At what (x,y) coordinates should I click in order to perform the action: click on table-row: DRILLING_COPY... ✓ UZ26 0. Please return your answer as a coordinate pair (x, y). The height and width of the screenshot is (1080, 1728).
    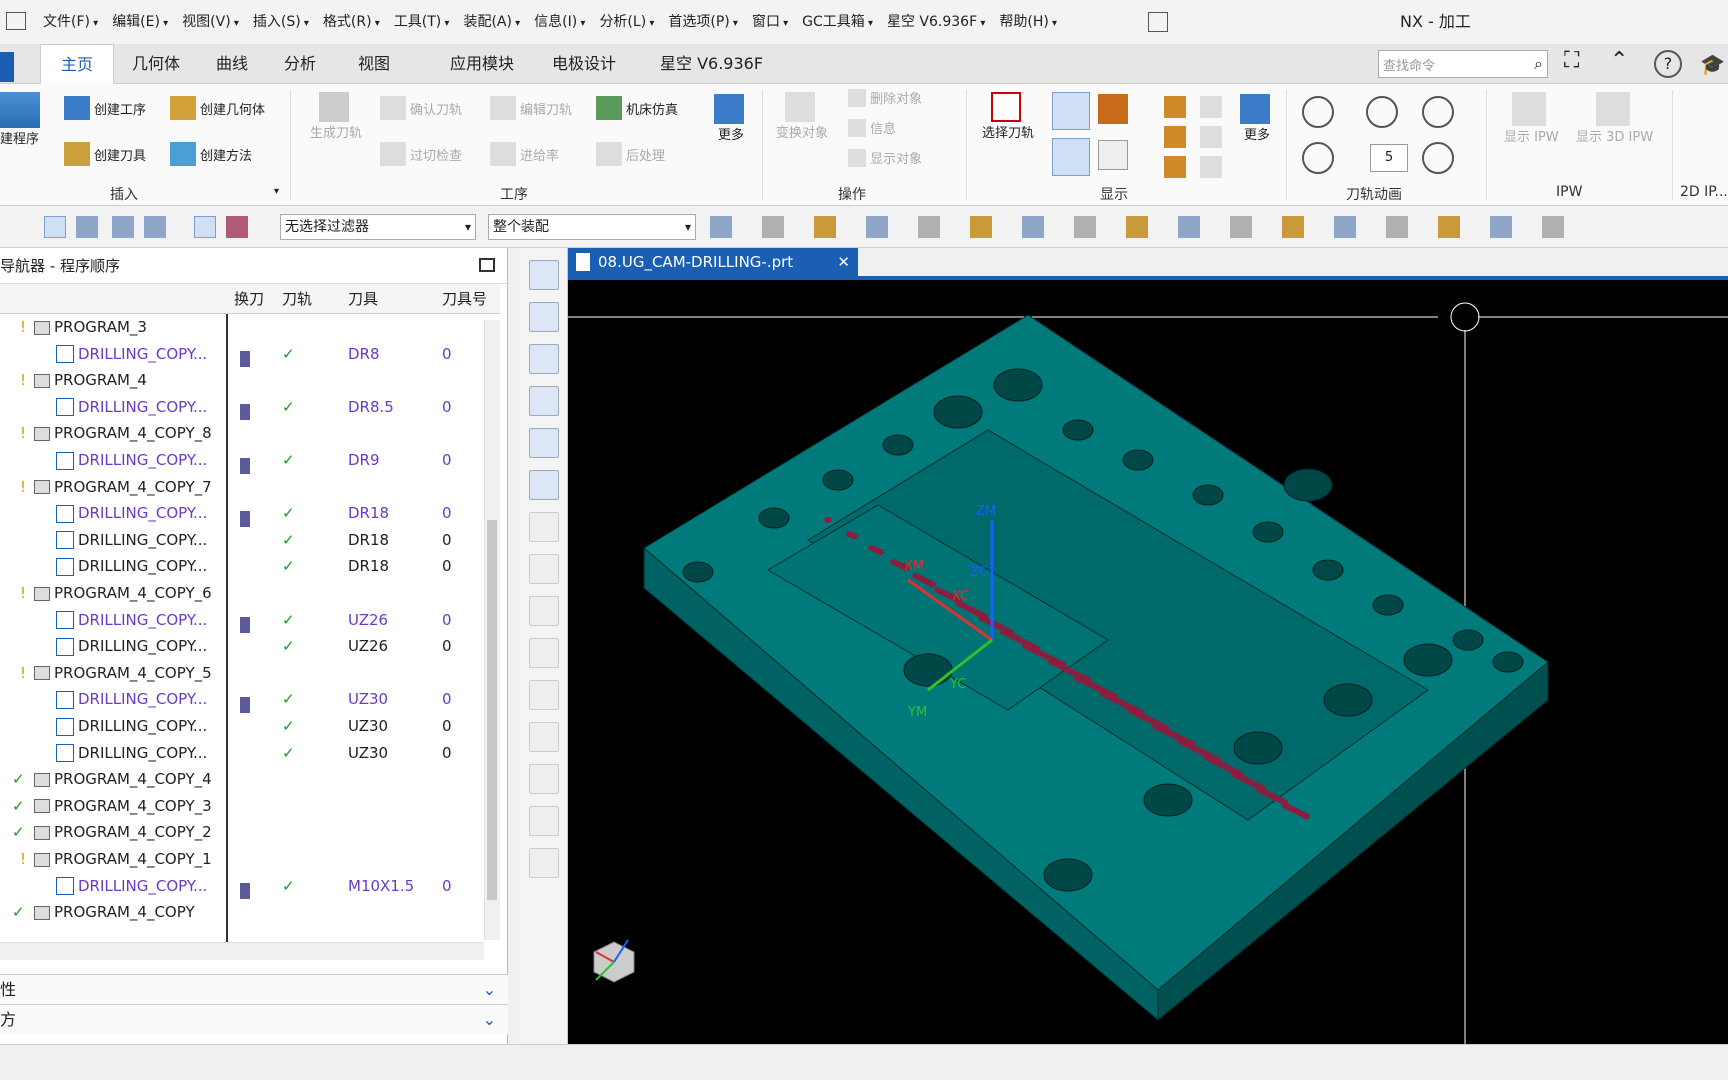
    Looking at the image, I should click on (243, 620).